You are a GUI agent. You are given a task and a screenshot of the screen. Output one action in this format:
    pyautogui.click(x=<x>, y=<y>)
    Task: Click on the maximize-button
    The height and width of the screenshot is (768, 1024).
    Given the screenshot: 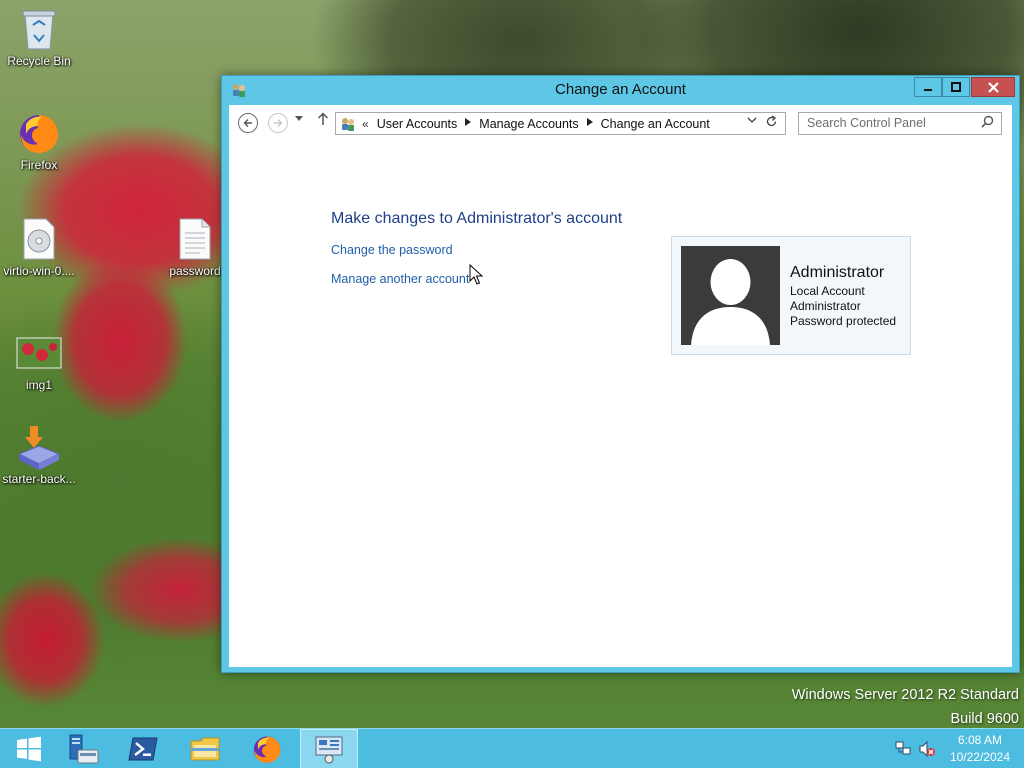 What is the action you would take?
    pyautogui.click(x=956, y=87)
    